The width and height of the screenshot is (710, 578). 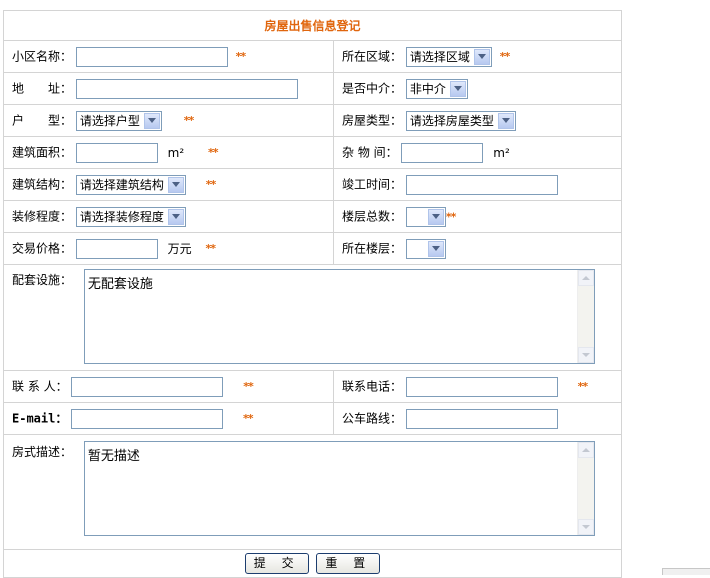 What do you see at coordinates (40, 418) in the screenshot?
I see `email-label: E-mail：` at bounding box center [40, 418].